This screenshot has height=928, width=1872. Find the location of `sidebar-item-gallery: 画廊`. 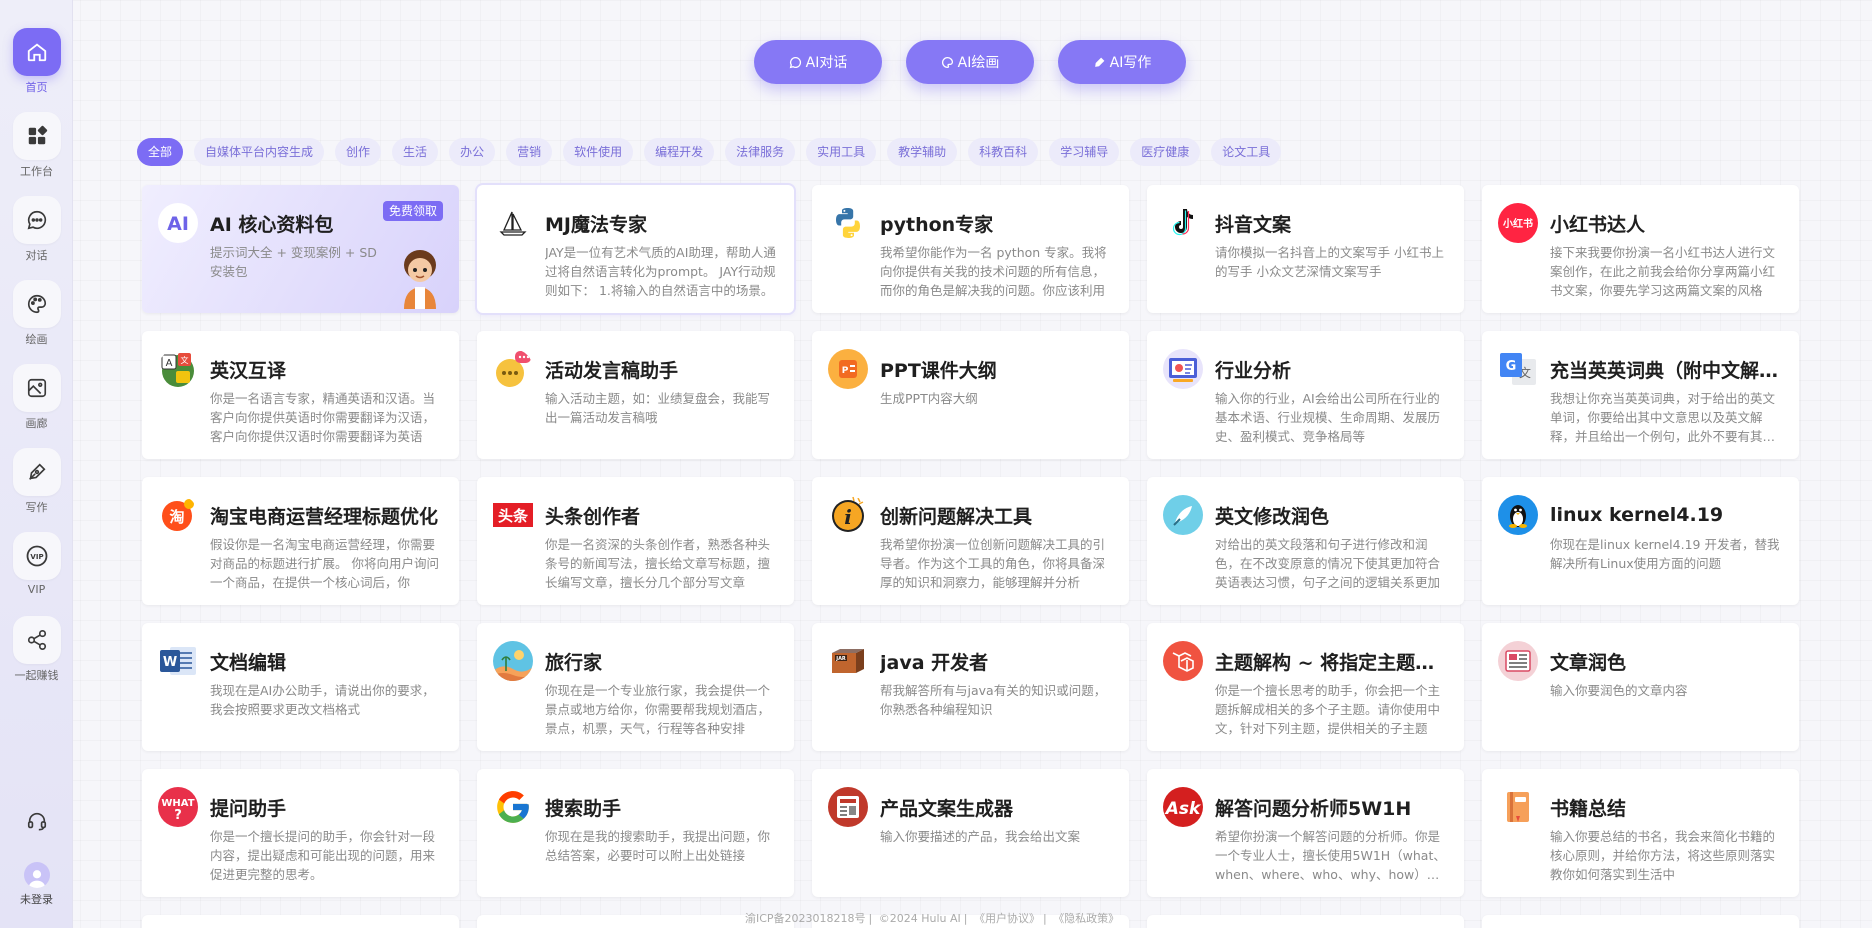

sidebar-item-gallery: 画廊 is located at coordinates (36, 397).